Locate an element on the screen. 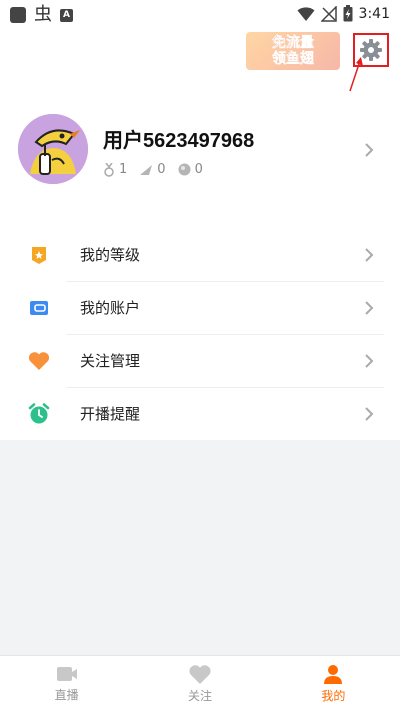  avatar is located at coordinates (53, 149).